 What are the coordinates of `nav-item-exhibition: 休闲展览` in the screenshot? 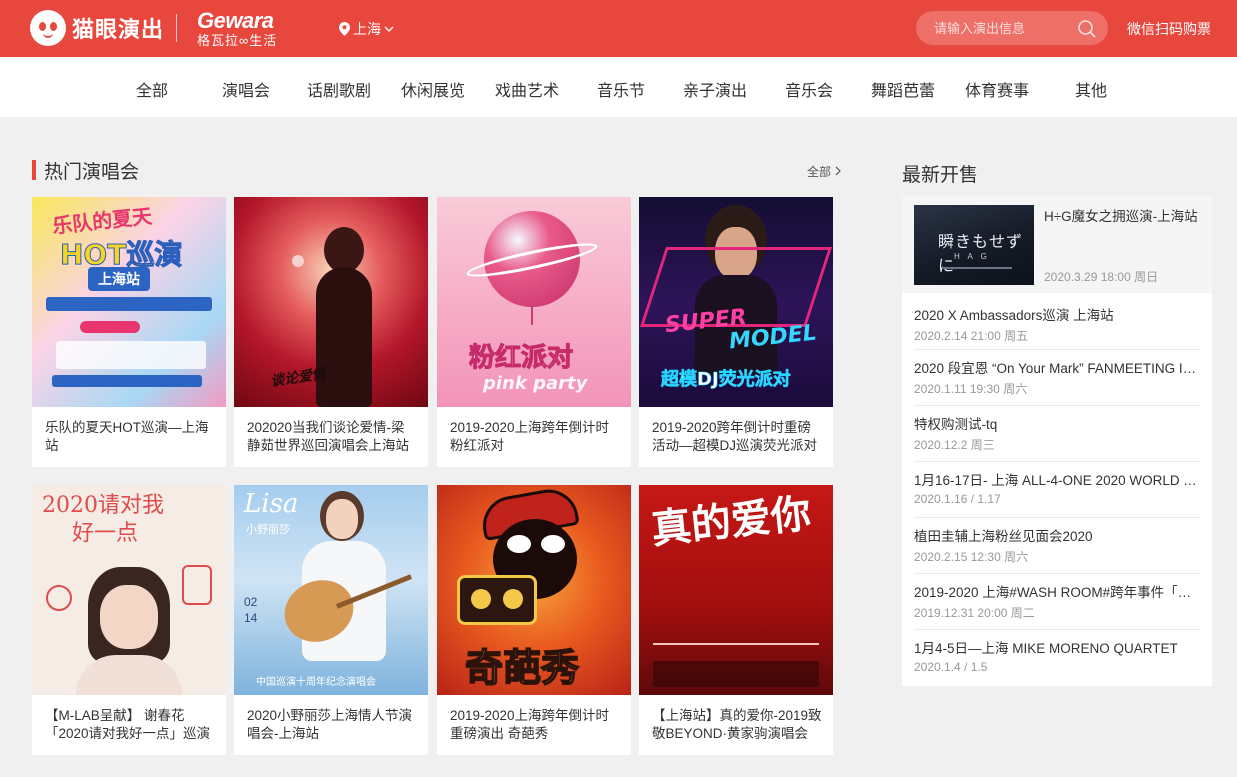 It's located at (433, 89).